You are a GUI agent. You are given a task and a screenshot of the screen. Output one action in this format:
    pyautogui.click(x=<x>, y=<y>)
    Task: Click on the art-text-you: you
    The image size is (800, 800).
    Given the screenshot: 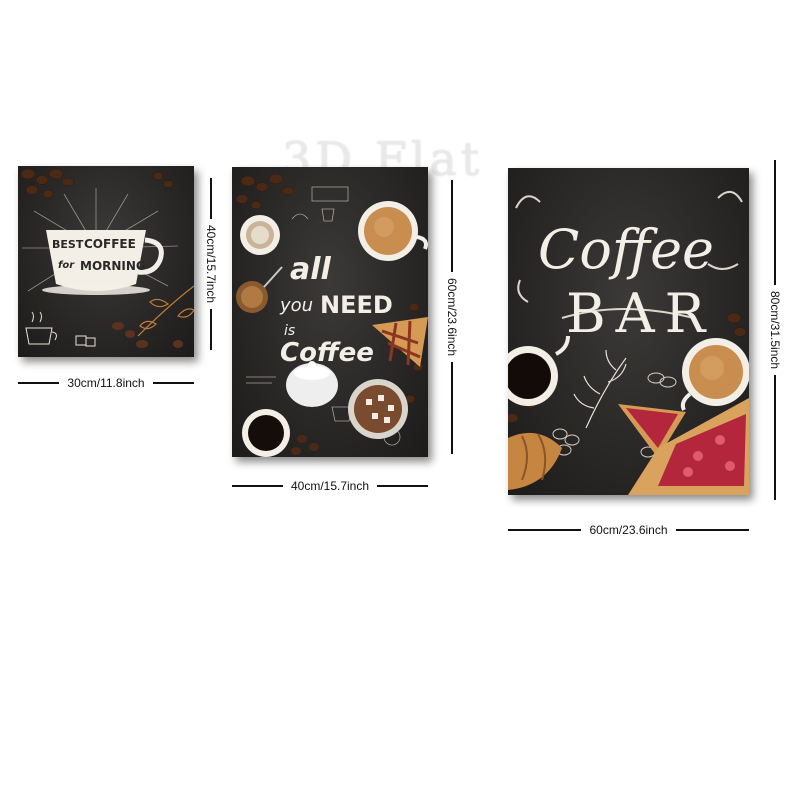 What is the action you would take?
    pyautogui.click(x=296, y=305)
    